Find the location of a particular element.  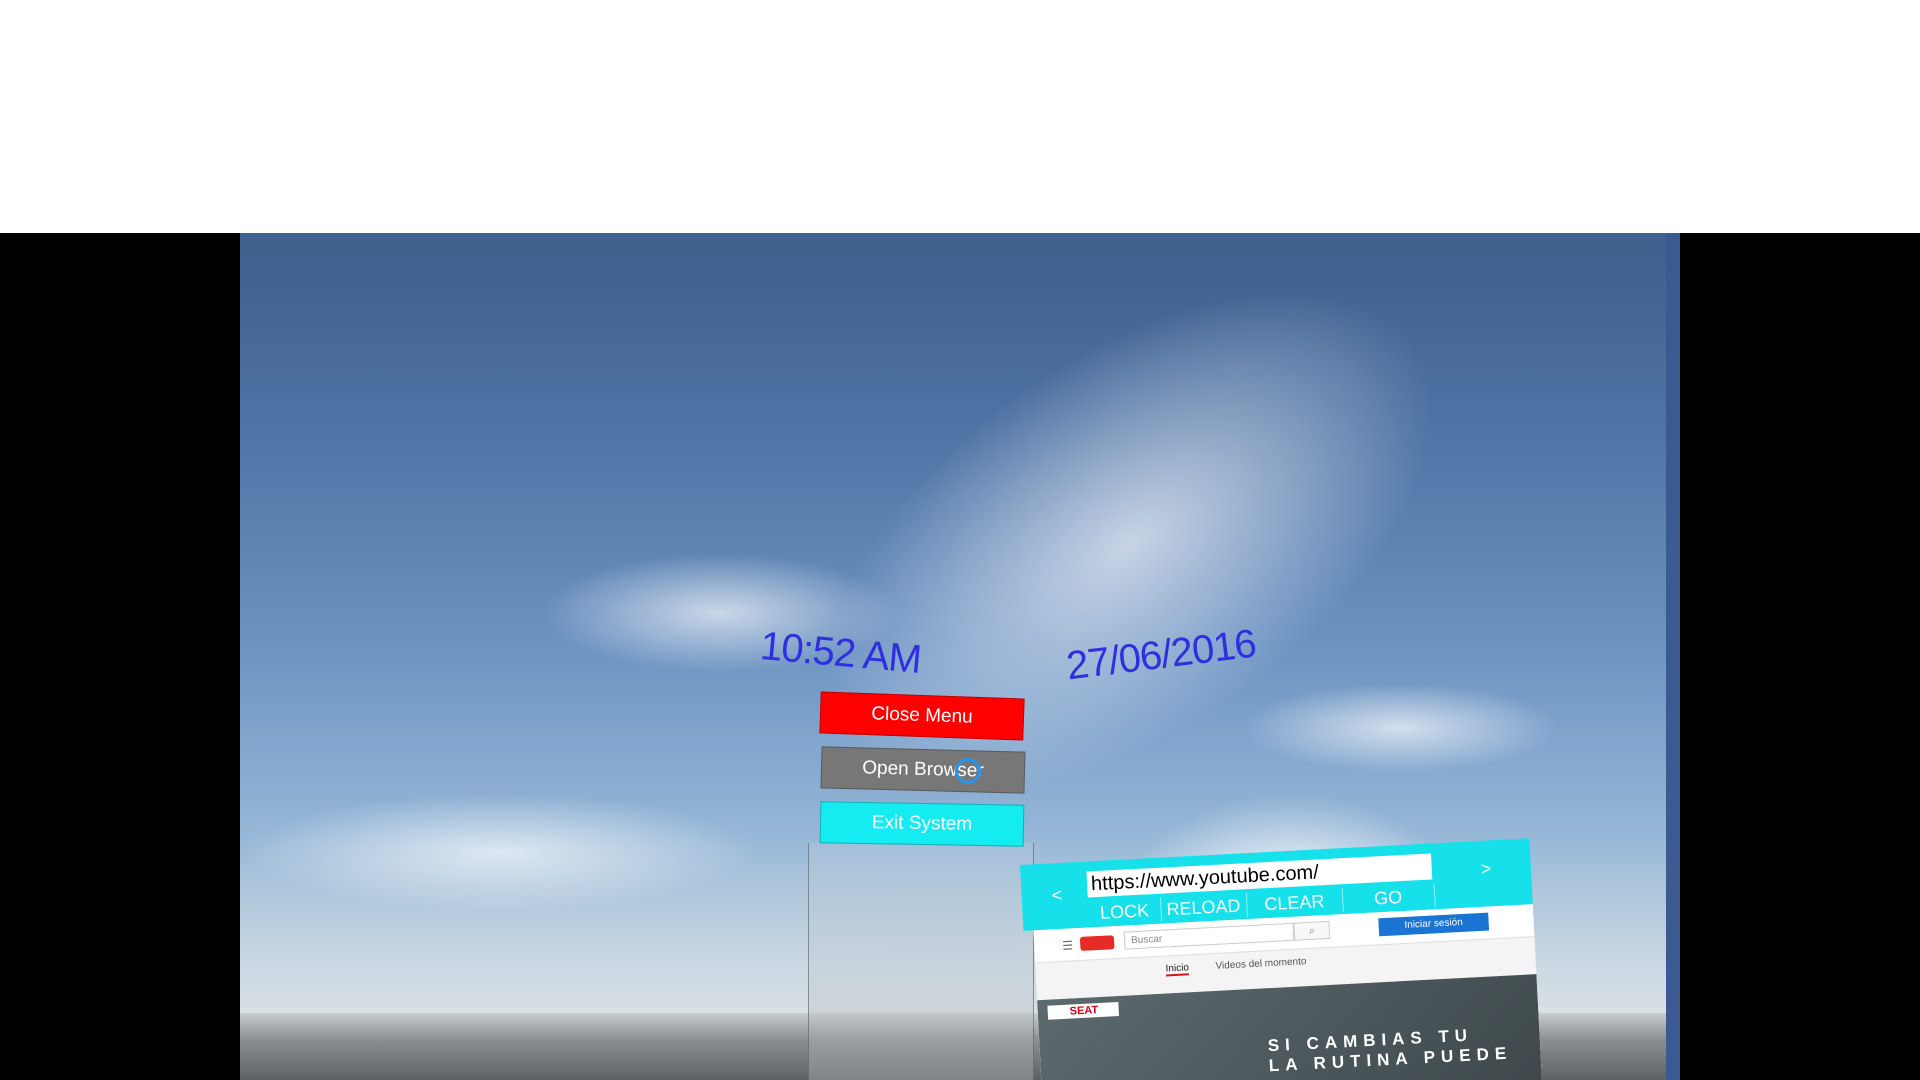

left-letterbox is located at coordinates (120, 656).